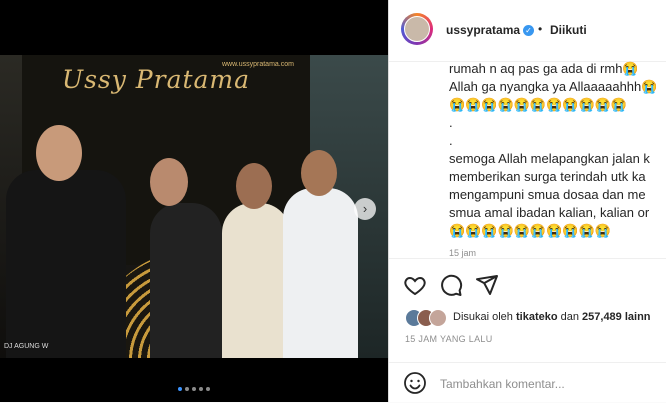  What do you see at coordinates (549, 212) in the screenshot?
I see `comment-line: smua amal ibadan kalian, kalian or` at bounding box center [549, 212].